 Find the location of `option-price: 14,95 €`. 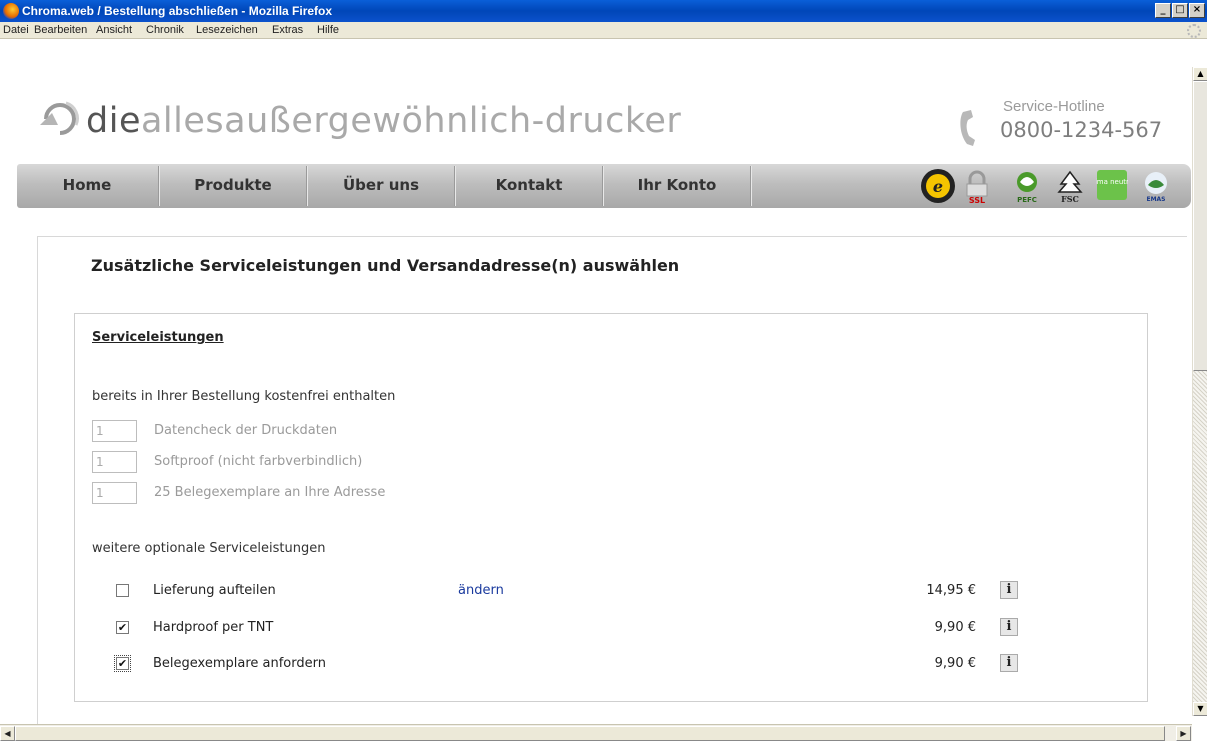

option-price: 14,95 € is located at coordinates (951, 590).